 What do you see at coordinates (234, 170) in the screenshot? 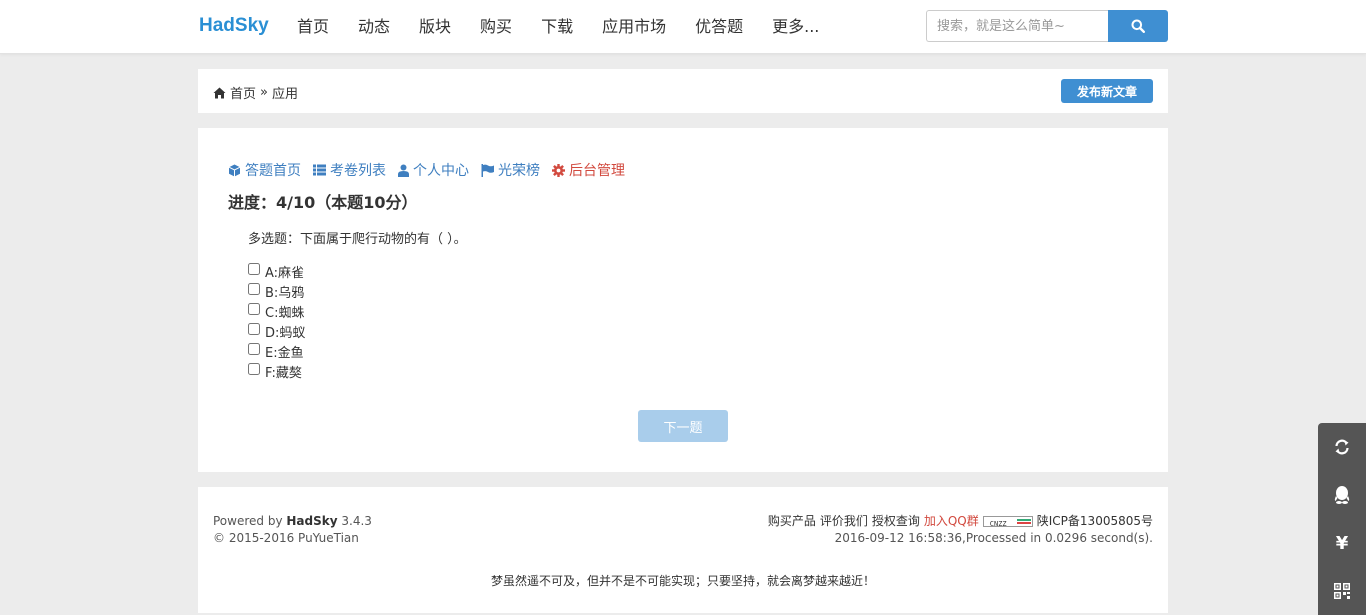
I see `cube-icon` at bounding box center [234, 170].